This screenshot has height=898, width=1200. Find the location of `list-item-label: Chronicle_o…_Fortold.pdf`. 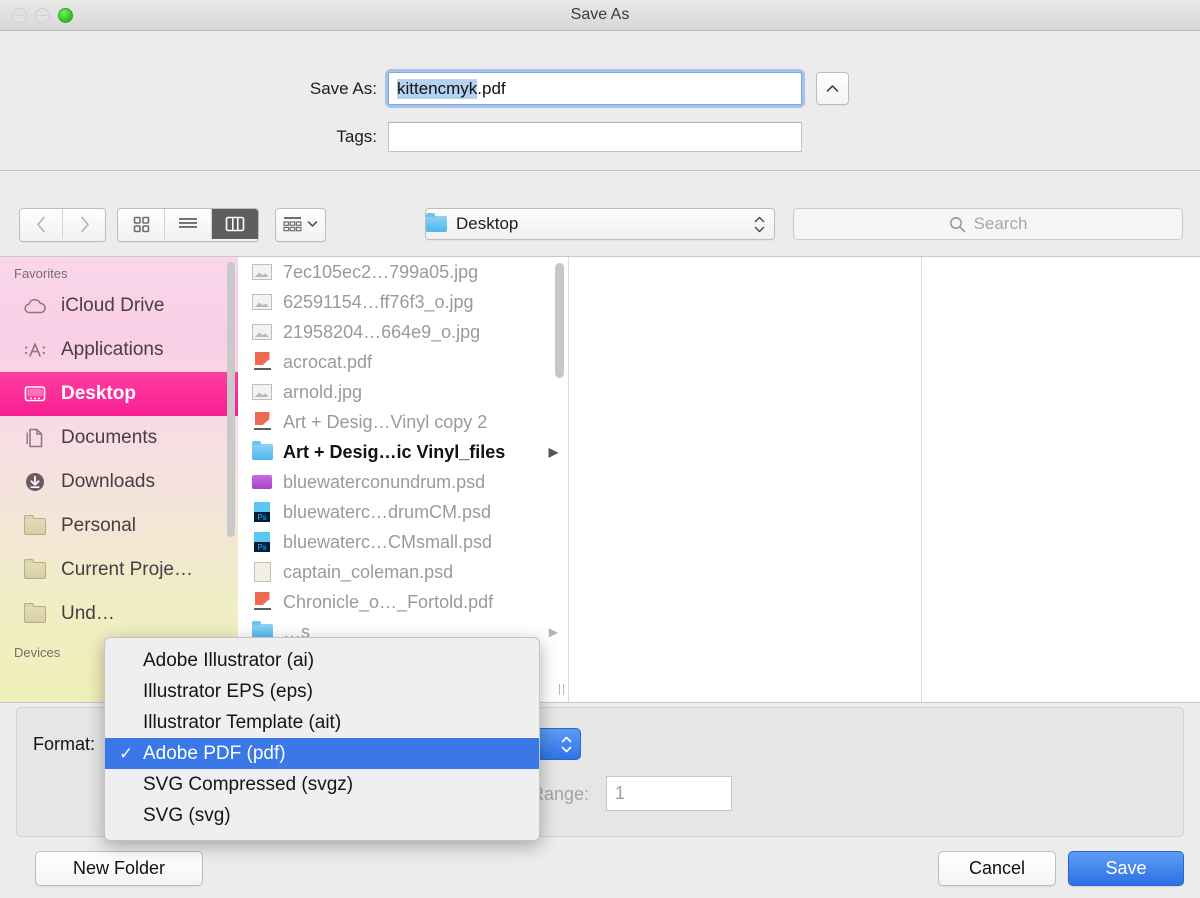

list-item-label: Chronicle_o…_Fortold.pdf is located at coordinates (388, 601).